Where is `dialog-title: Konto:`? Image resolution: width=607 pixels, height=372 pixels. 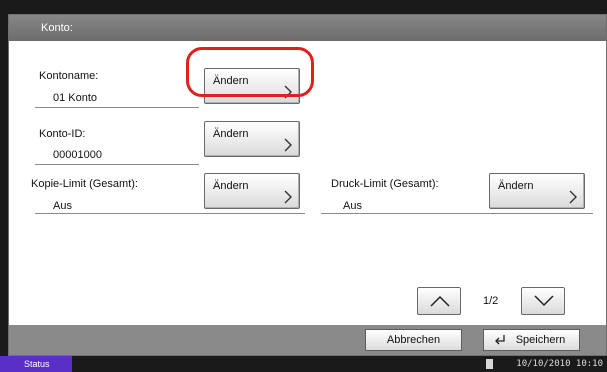 dialog-title: Konto: is located at coordinates (307, 28).